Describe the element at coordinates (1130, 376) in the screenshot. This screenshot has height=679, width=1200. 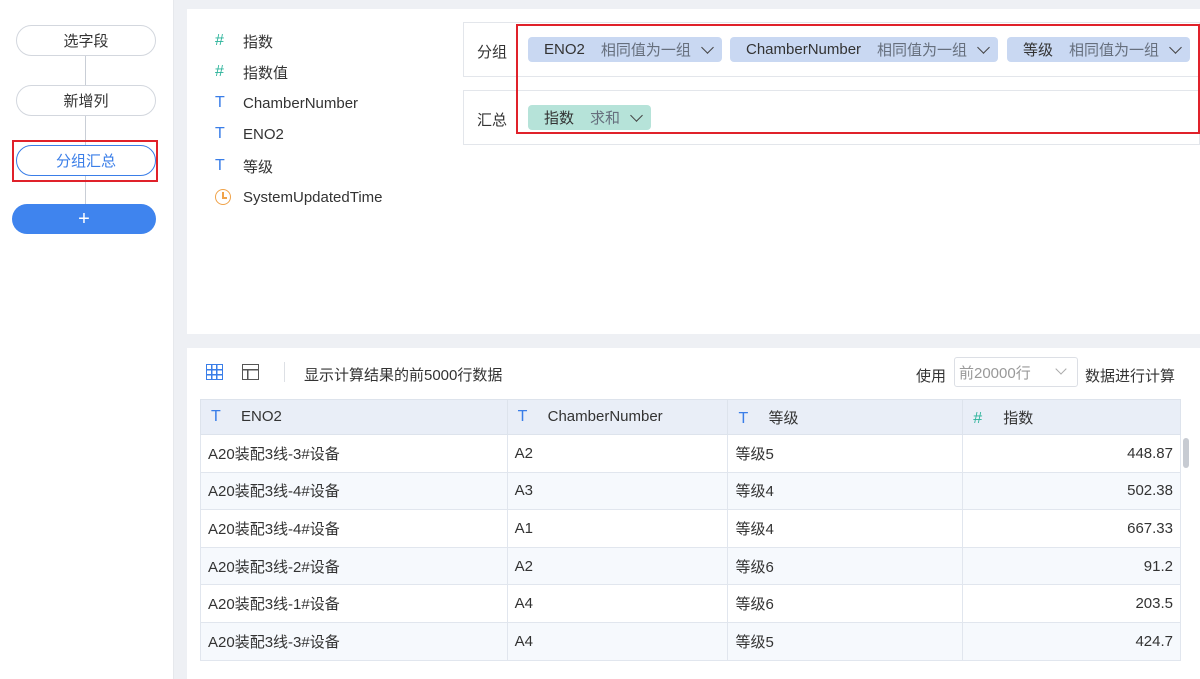
I see `calc-label: 数据进行计算` at that location.